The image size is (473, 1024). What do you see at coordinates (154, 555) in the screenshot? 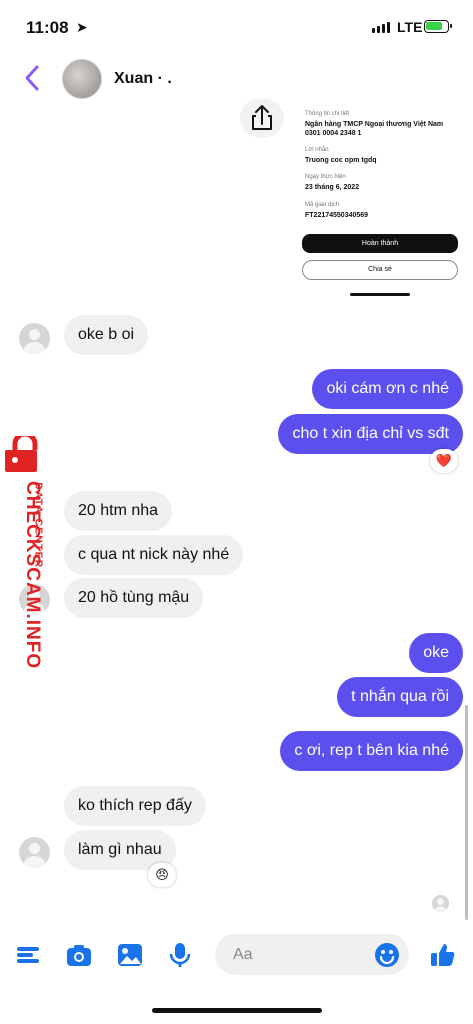
I see `message-bubble-incoming: c qua nt nick này nhé` at bounding box center [154, 555].